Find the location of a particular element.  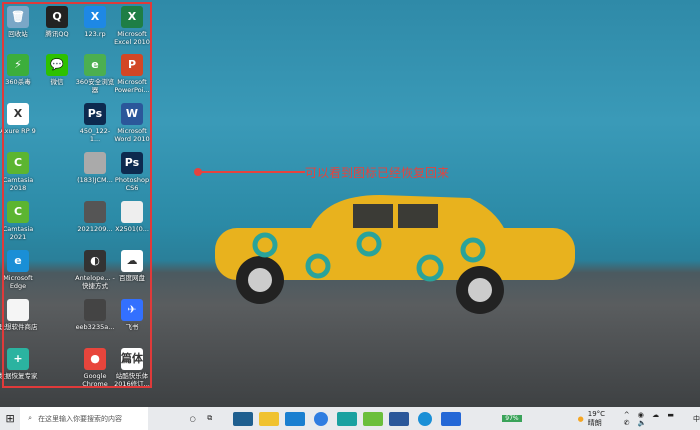

search-placeholder: 在这里输入你要搜索的内容 is located at coordinates (80, 418).